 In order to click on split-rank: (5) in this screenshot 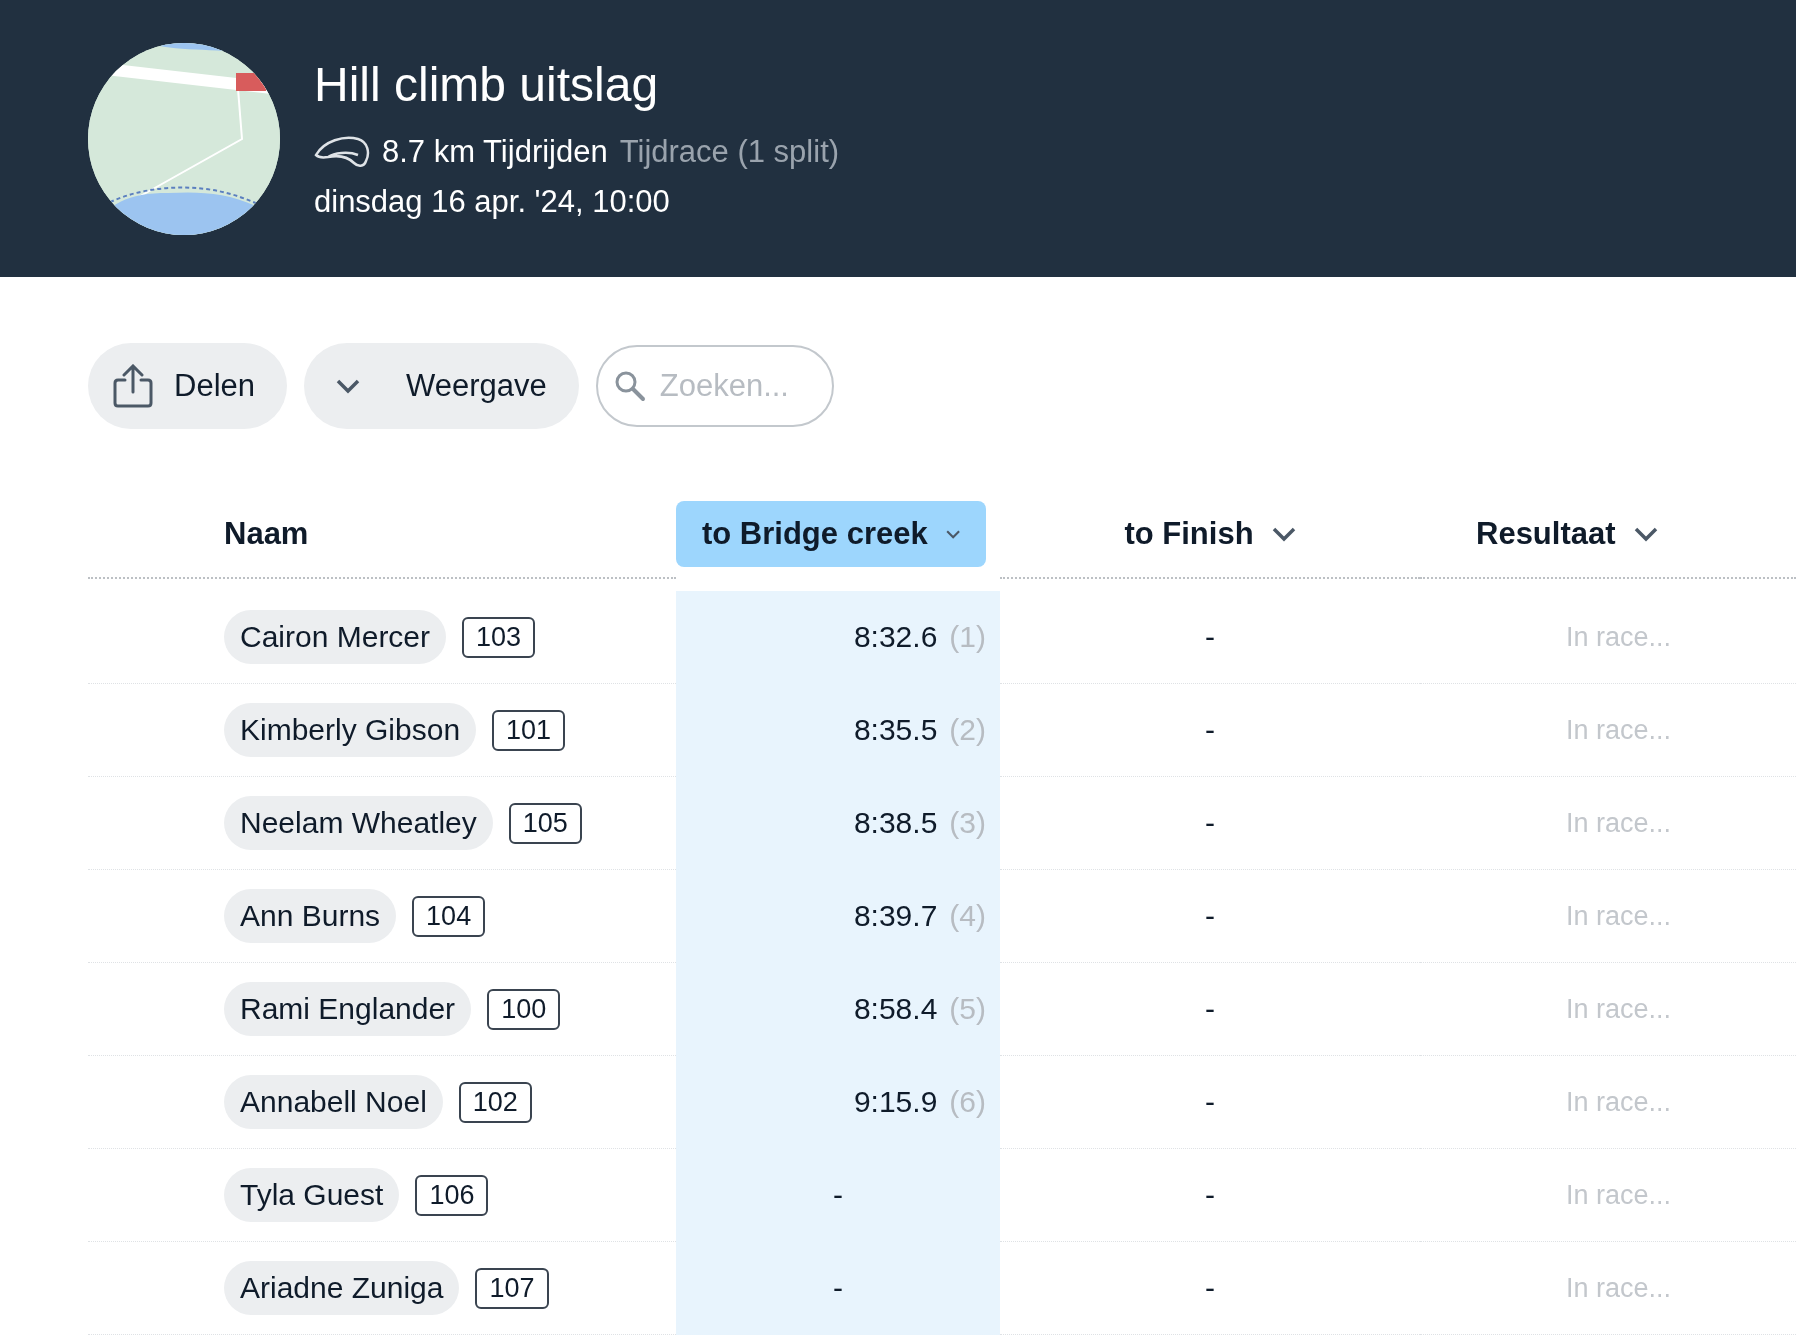, I will do `click(967, 1009)`.